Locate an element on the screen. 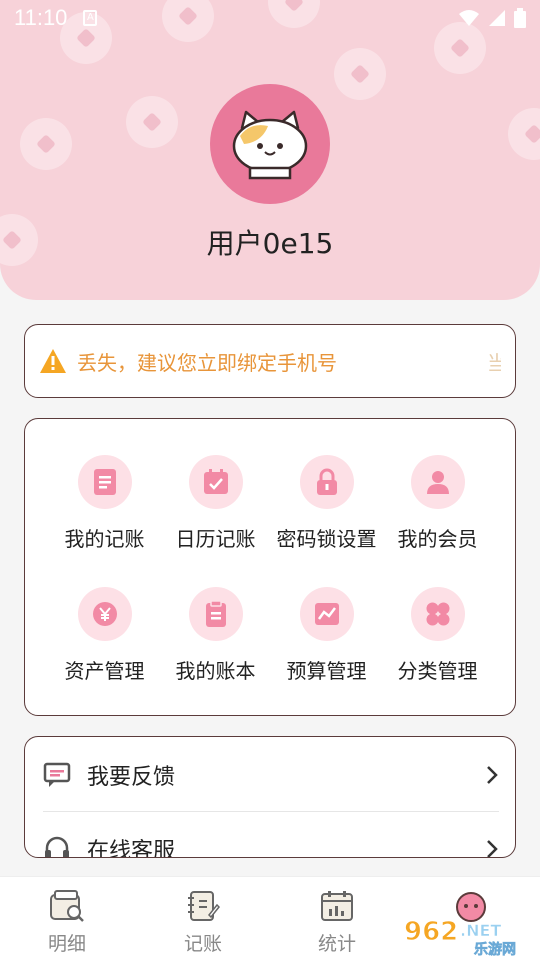  clover-icon is located at coordinates (437, 614).